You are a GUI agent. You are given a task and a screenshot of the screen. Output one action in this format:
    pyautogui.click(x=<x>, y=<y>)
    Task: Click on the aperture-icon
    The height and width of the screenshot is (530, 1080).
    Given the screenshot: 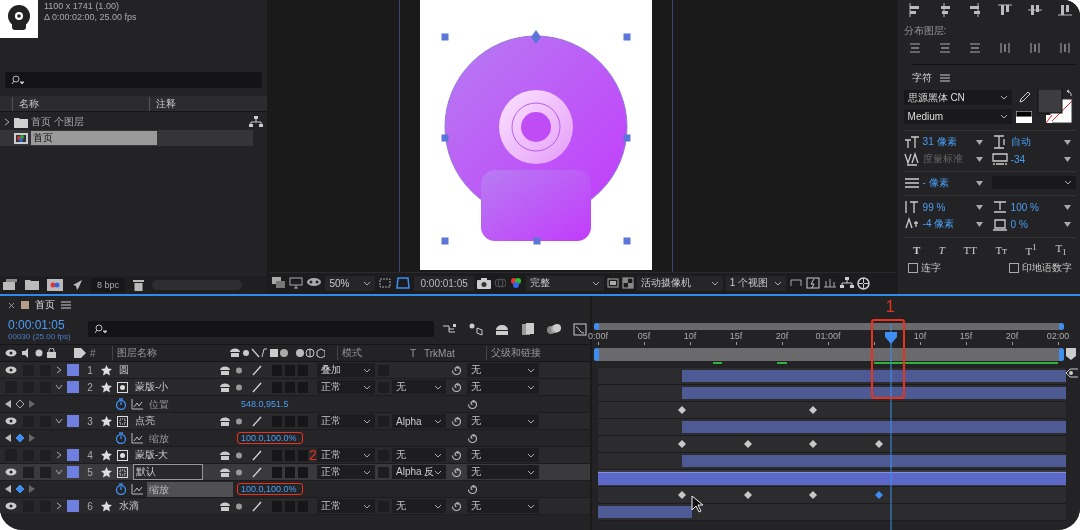 What is the action you would take?
    pyautogui.click(x=863, y=283)
    